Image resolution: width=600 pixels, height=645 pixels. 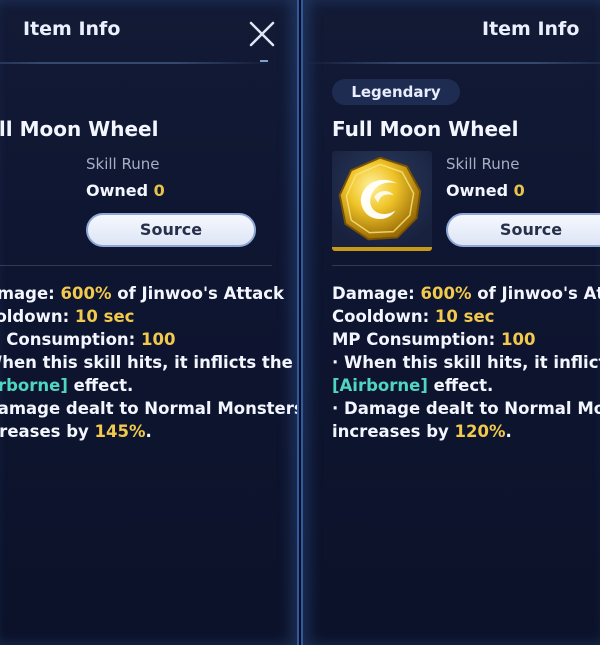 I want to click on header-divider-tick, so click(x=264, y=61).